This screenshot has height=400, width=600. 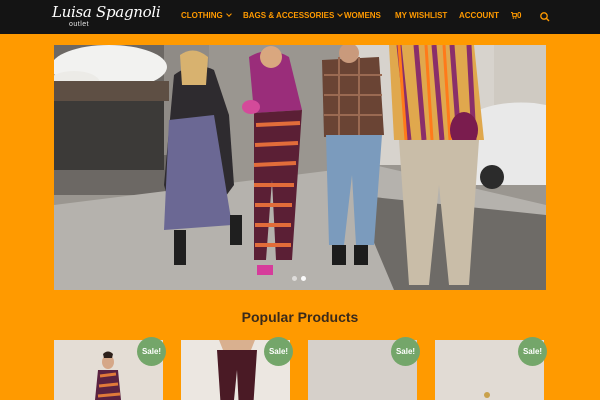 I want to click on logo-script: Luisa Spagnoli, so click(x=106, y=12).